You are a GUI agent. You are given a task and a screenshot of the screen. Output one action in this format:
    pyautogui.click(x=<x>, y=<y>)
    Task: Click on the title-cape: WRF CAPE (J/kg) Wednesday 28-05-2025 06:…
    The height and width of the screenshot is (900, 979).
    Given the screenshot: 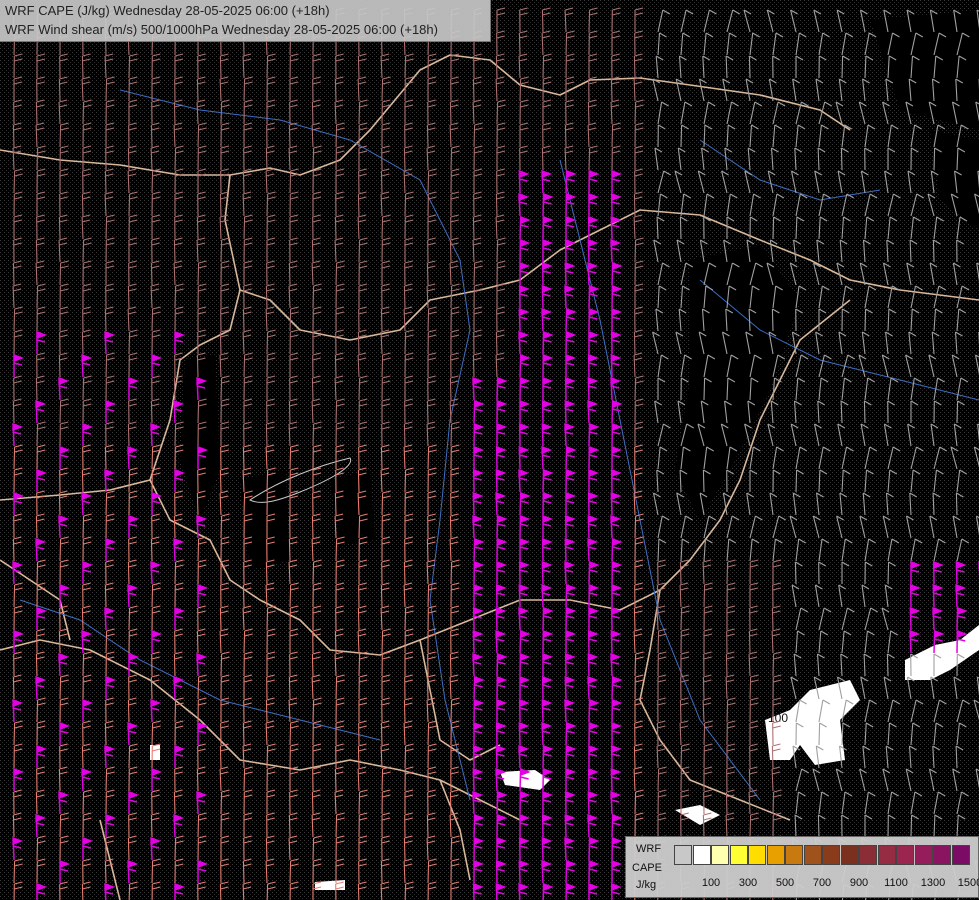 What is the action you would take?
    pyautogui.click(x=167, y=10)
    